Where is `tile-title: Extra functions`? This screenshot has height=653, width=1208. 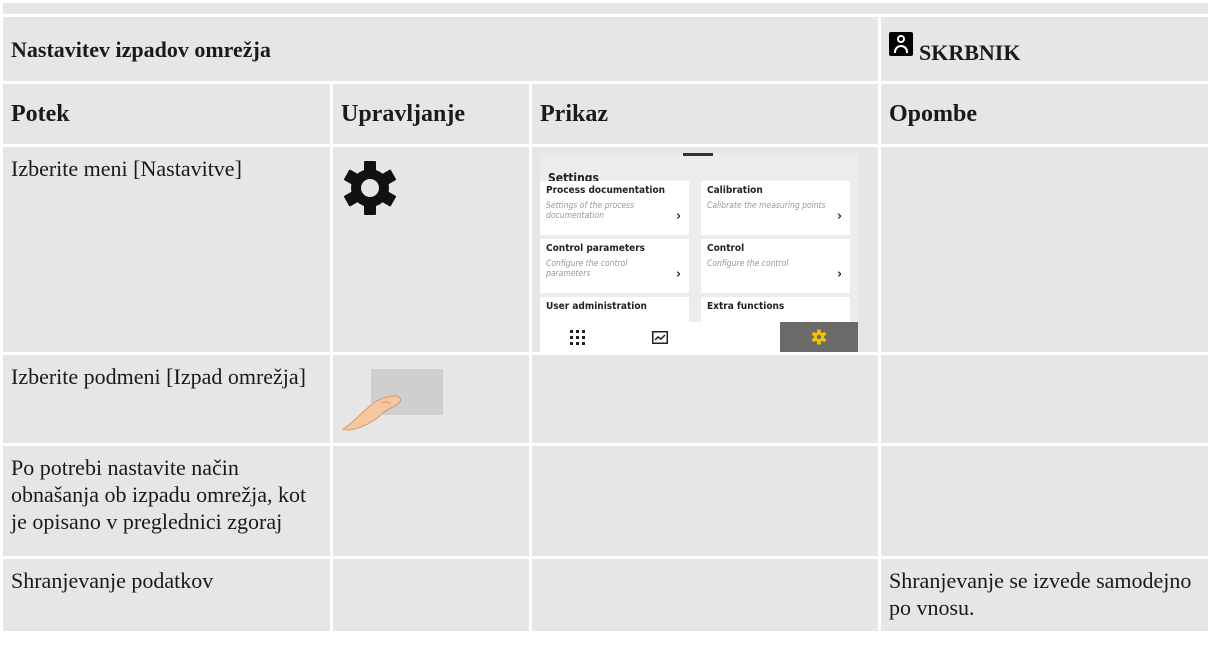
tile-title: Extra functions is located at coordinates (746, 306).